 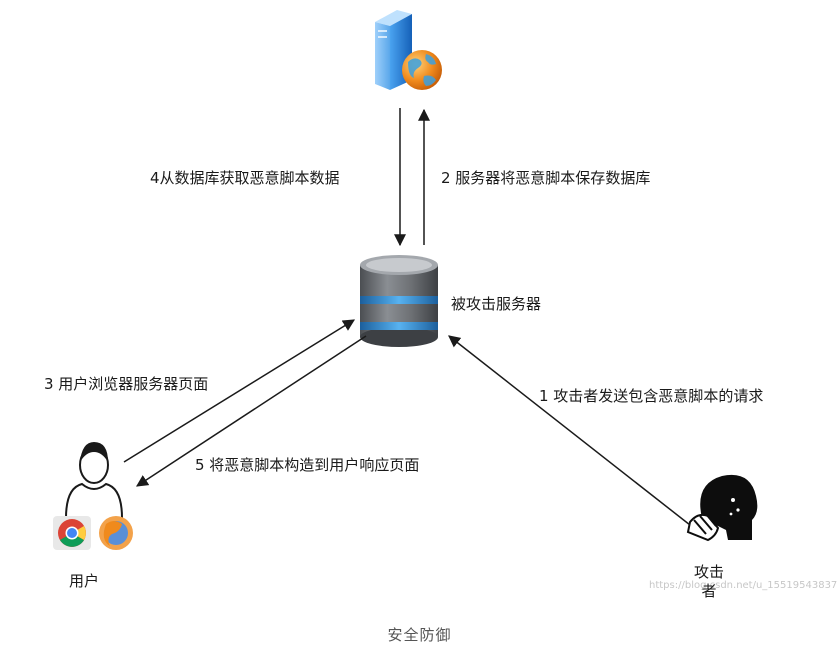 I want to click on label-step2: 2 服务器将恶意脚本保存数据库, so click(x=546, y=178).